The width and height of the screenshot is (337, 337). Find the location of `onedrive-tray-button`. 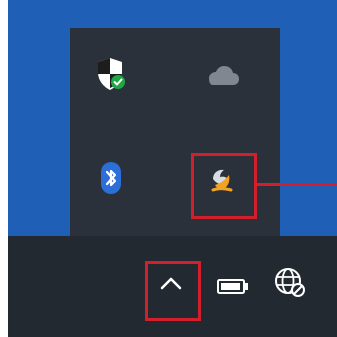

onedrive-tray-button is located at coordinates (222, 76).